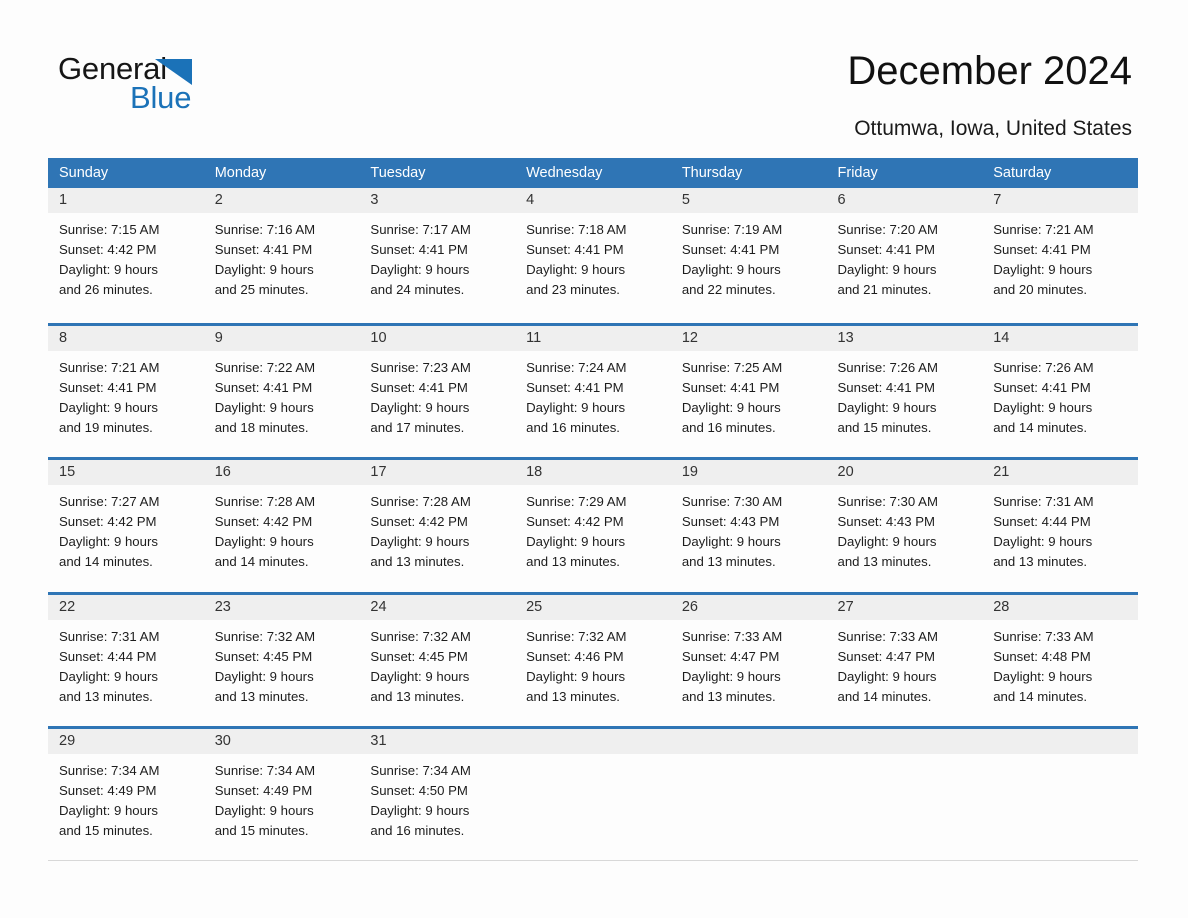 This screenshot has width=1188, height=918. What do you see at coordinates (1042, 656) in the screenshot?
I see `sunset-time: Sunset: 4:48 PM` at bounding box center [1042, 656].